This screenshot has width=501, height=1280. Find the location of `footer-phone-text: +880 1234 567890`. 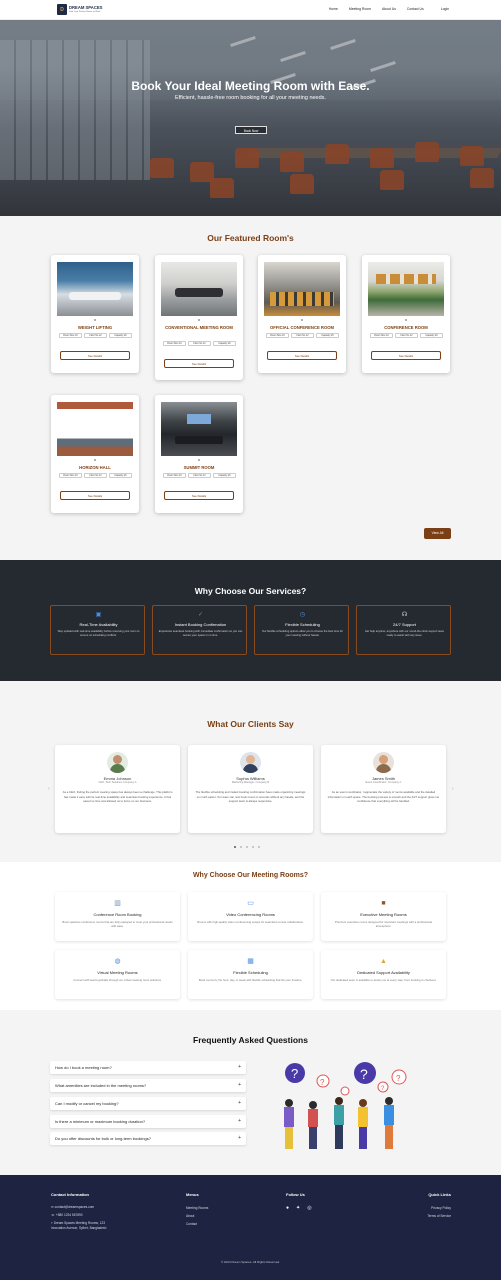

footer-phone-text: +880 1234 567890 is located at coordinates (69, 1215).